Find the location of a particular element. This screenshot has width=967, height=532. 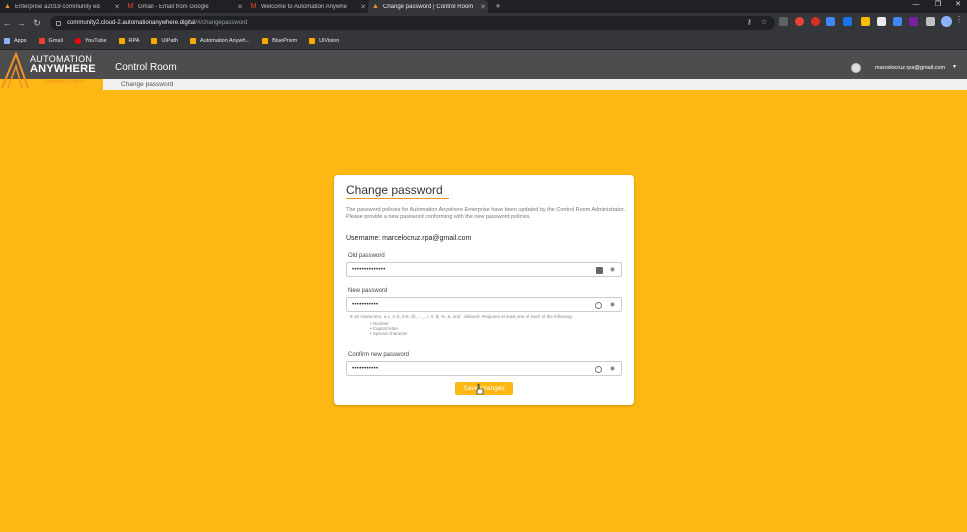

browser-tab: M Welcome to Automation Anywhe ✕ is located at coordinates (307, 6).